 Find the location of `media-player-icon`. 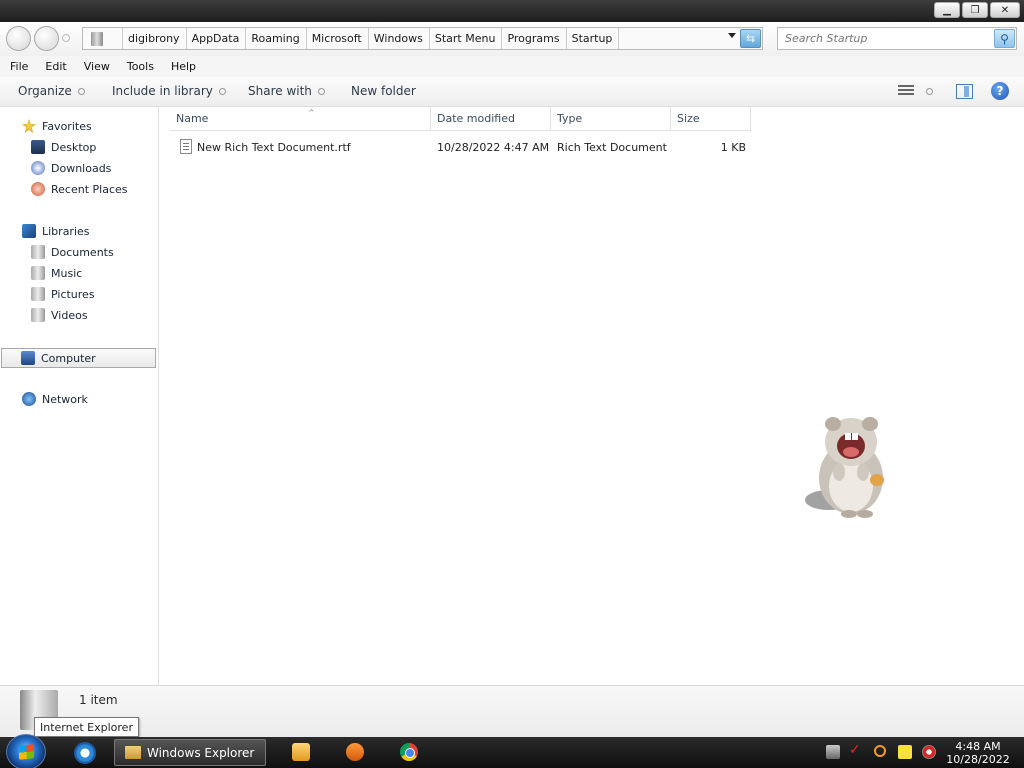

media-player-icon is located at coordinates (301, 752).